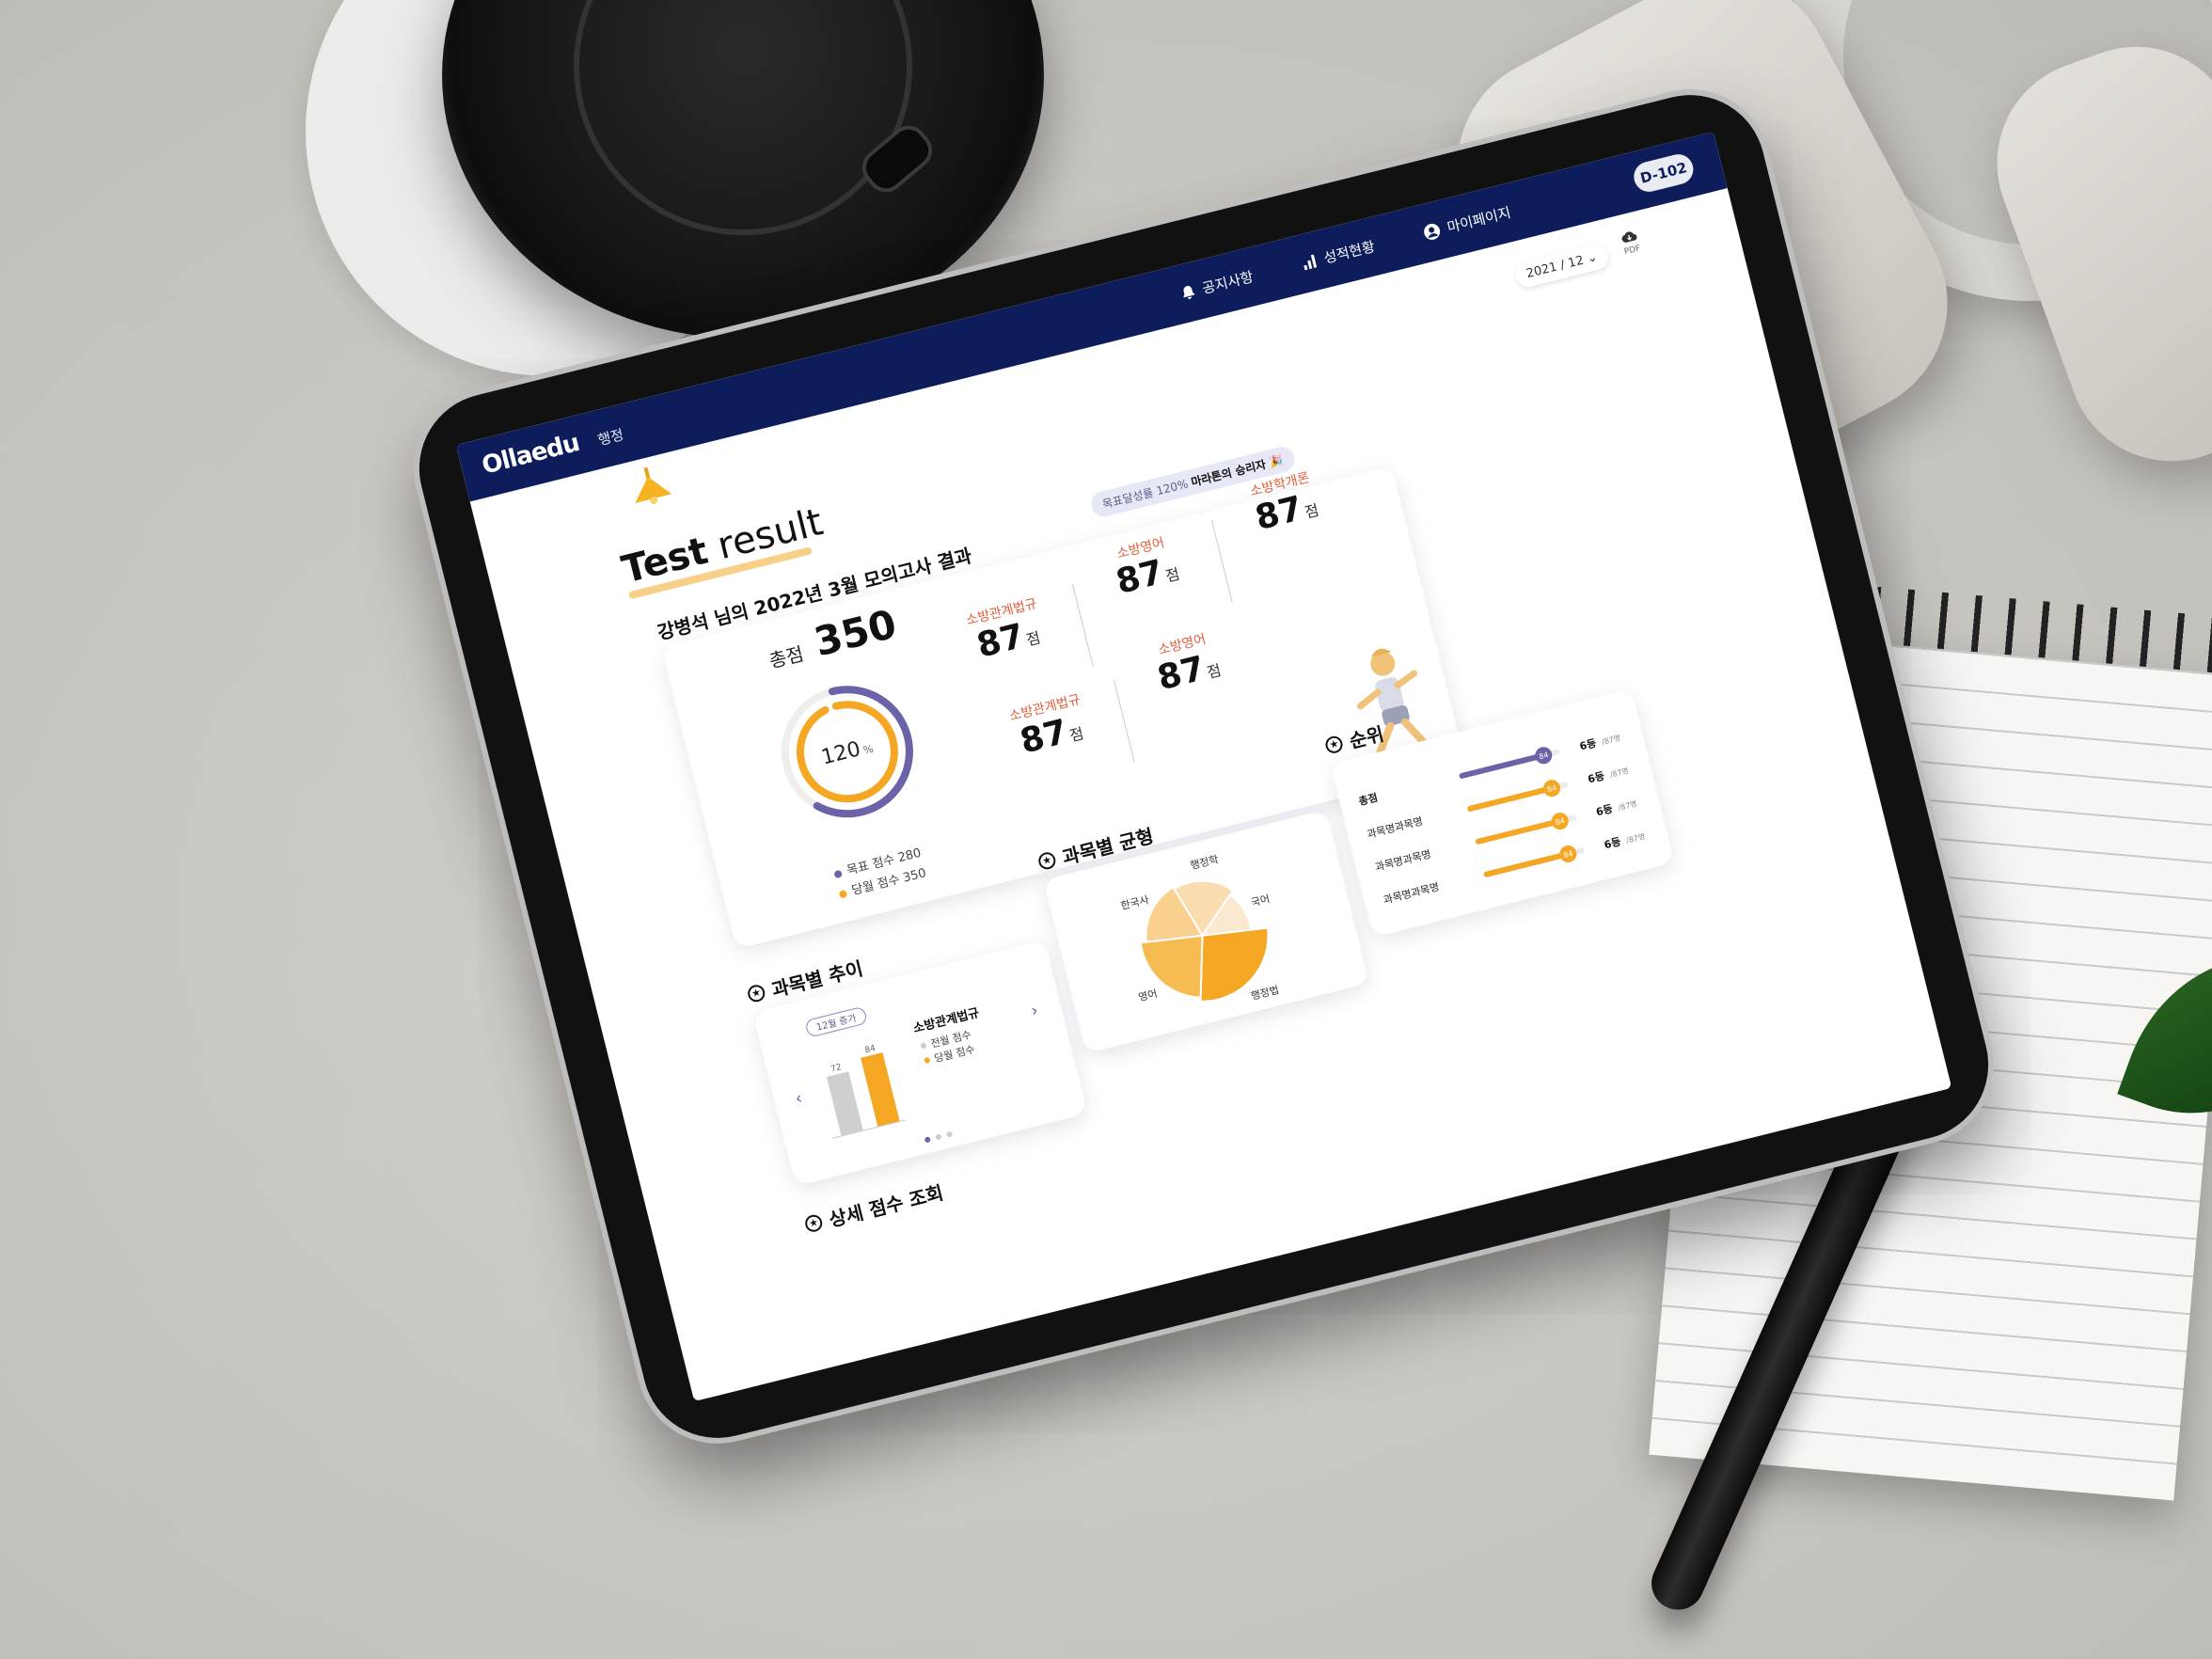  I want to click on pie-label: 국어, so click(1261, 901).